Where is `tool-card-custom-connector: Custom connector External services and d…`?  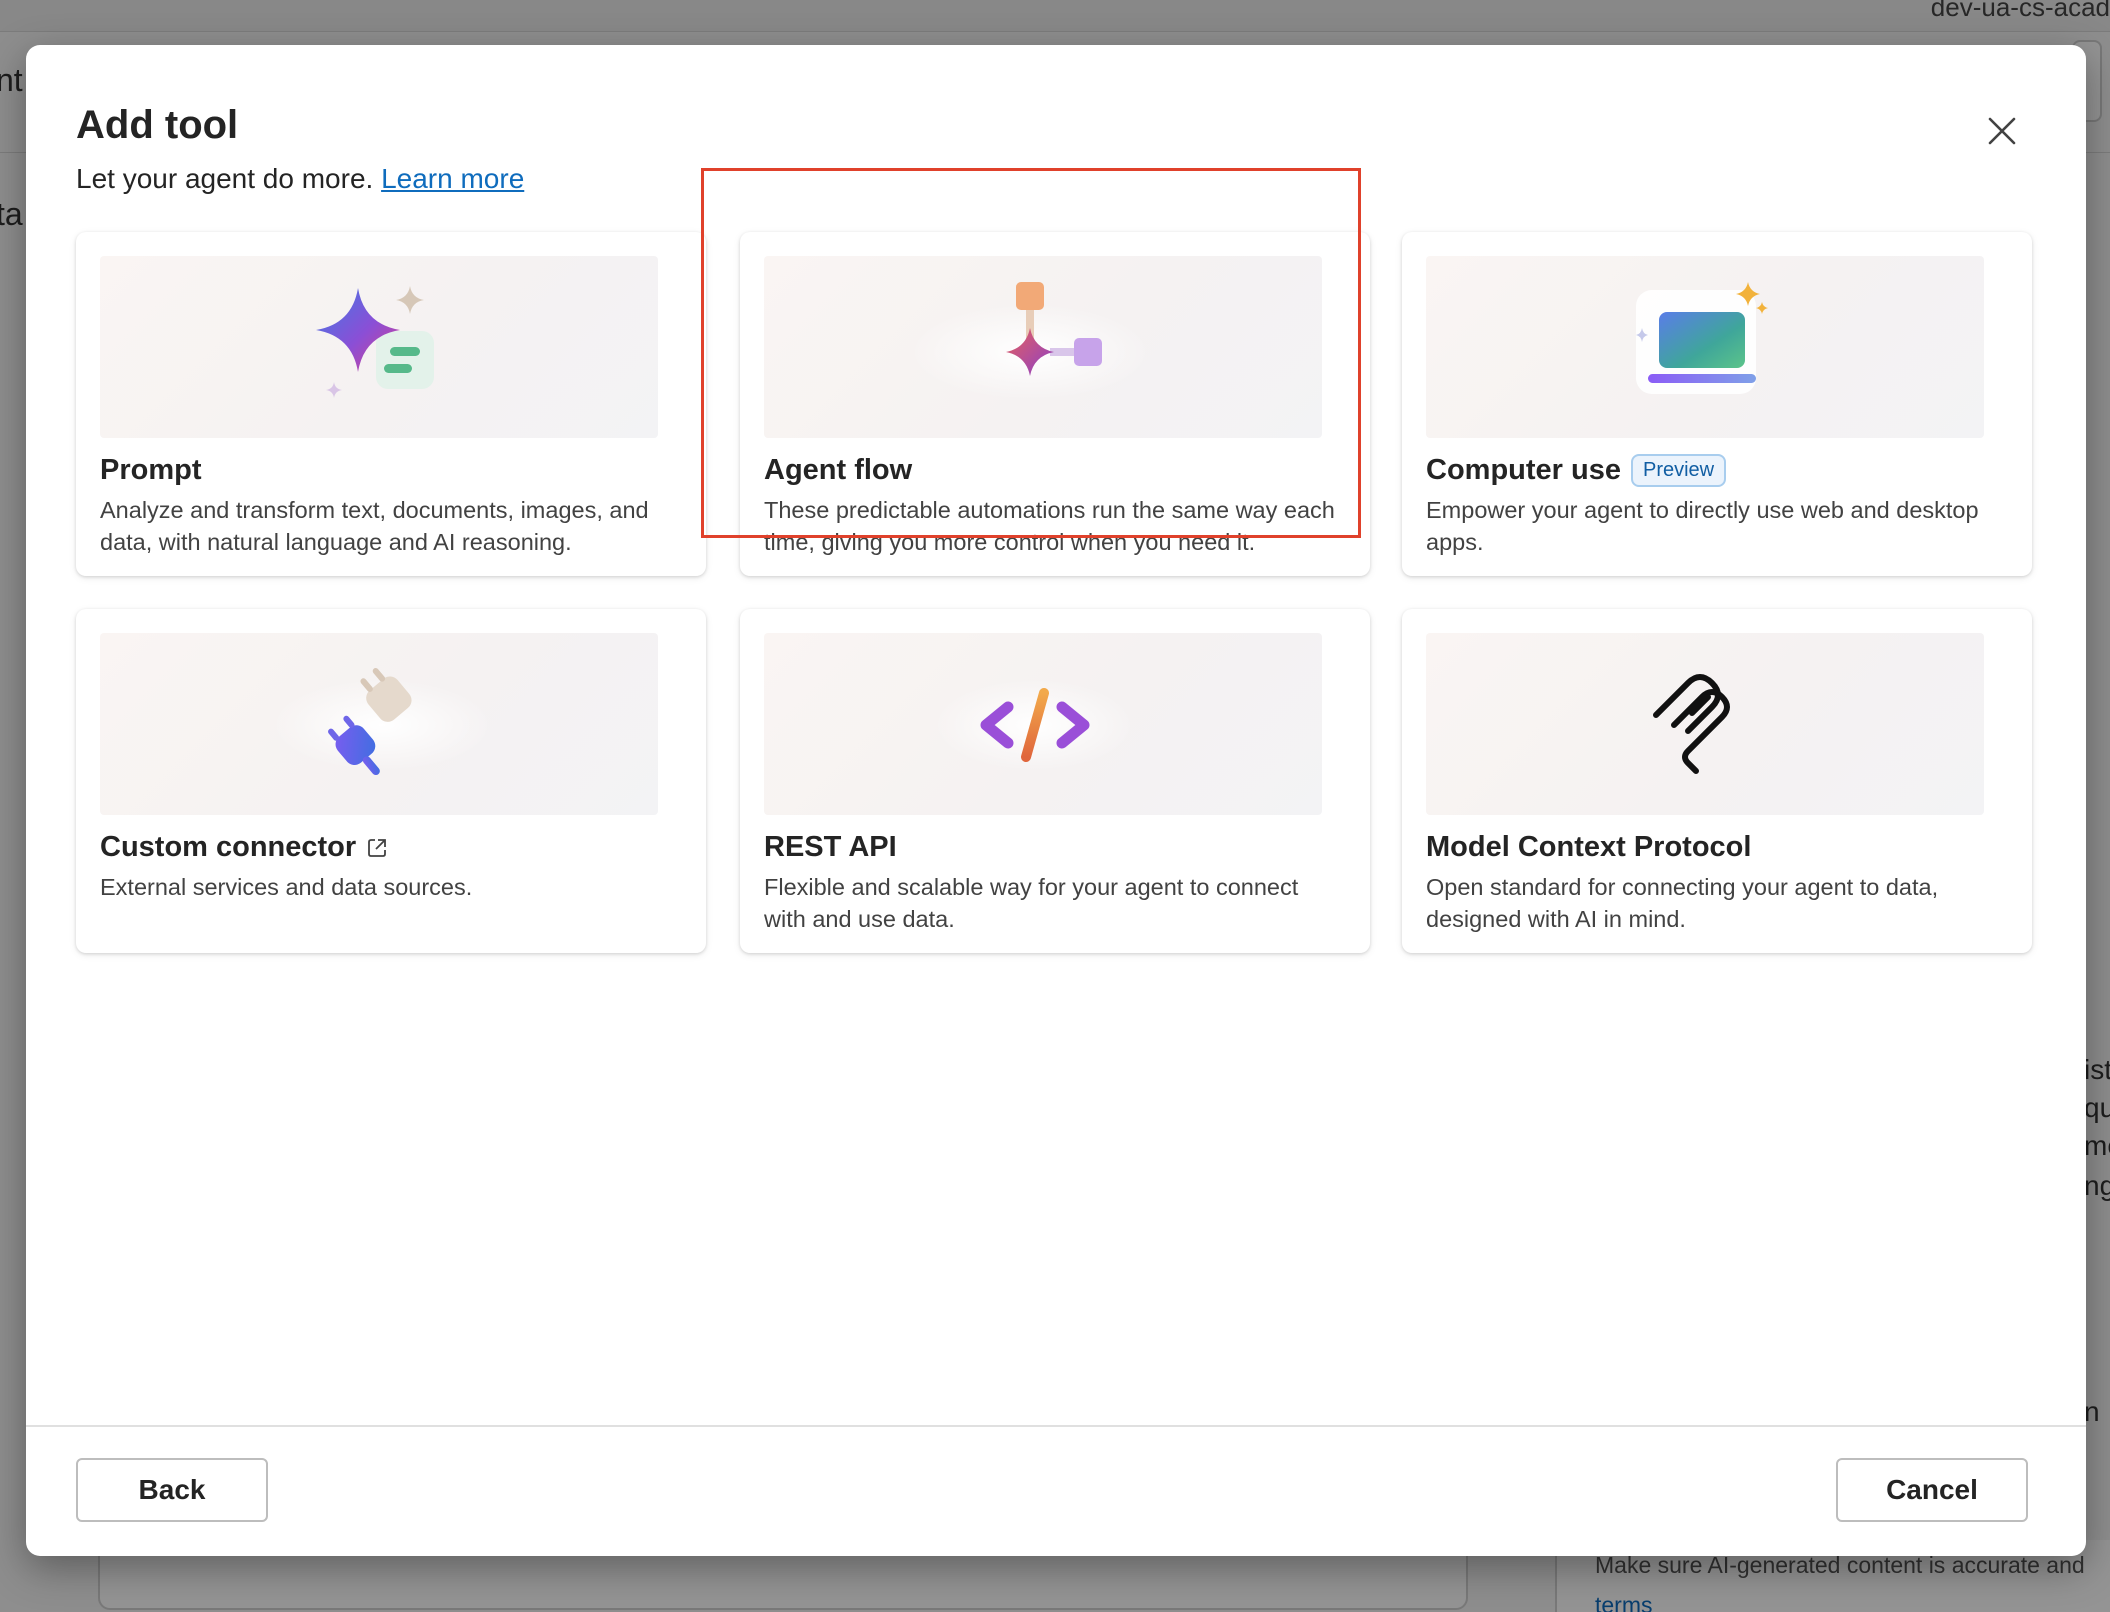
tool-card-custom-connector: Custom connector External services and d… is located at coordinates (391, 781).